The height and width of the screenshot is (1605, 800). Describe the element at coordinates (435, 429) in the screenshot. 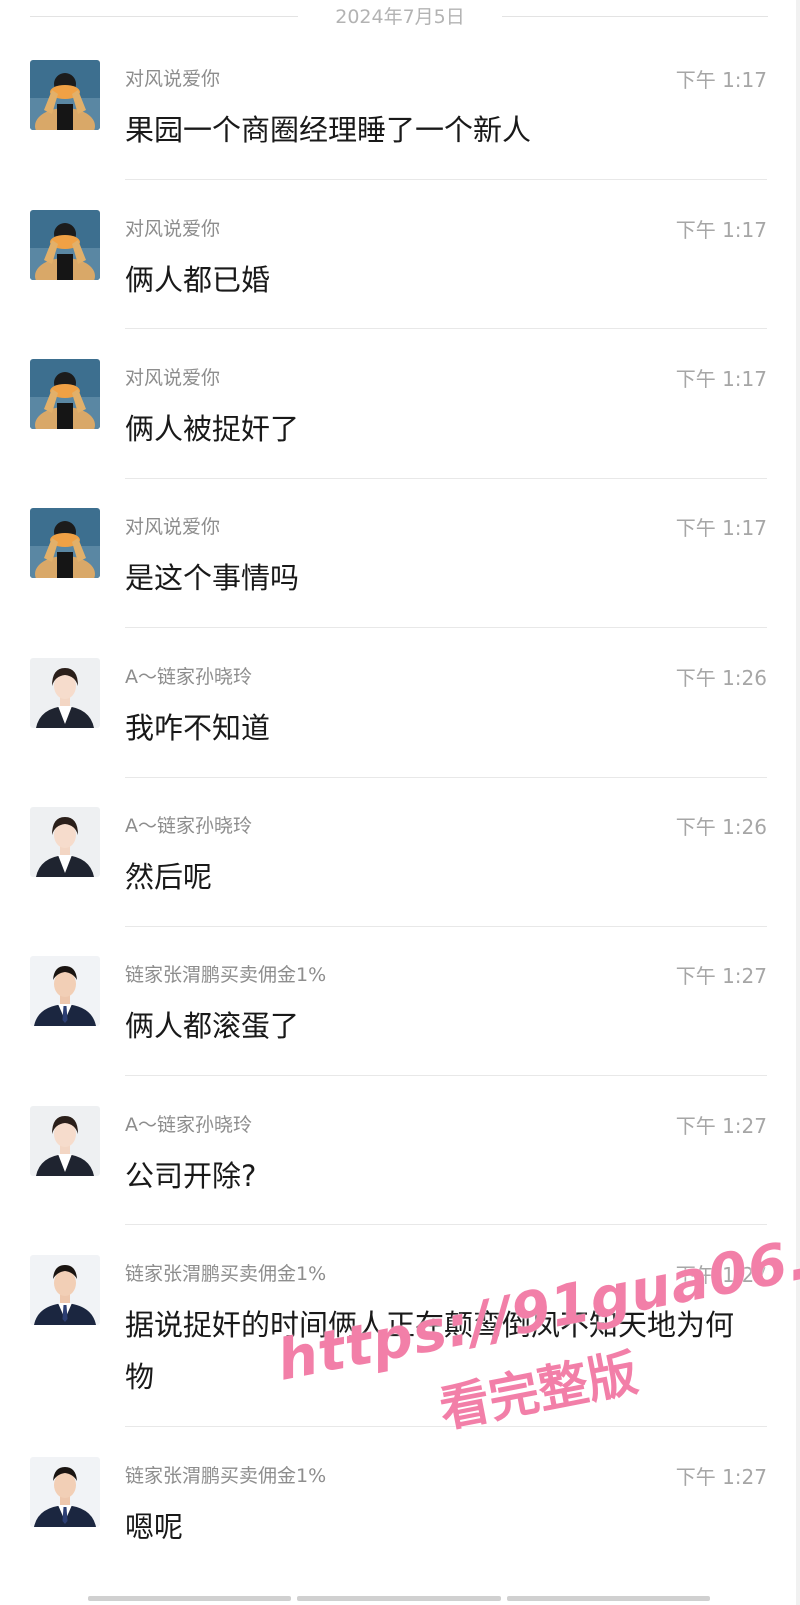

I see `message-text: 俩人被捉奸了` at that location.